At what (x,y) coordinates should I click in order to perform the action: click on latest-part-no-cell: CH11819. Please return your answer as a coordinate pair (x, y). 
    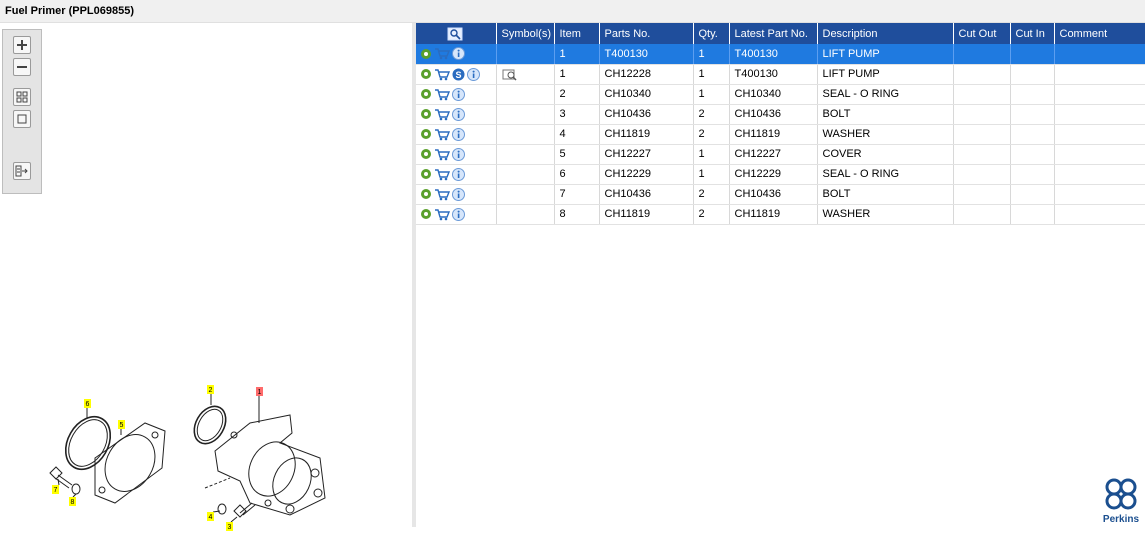
    Looking at the image, I should click on (773, 134).